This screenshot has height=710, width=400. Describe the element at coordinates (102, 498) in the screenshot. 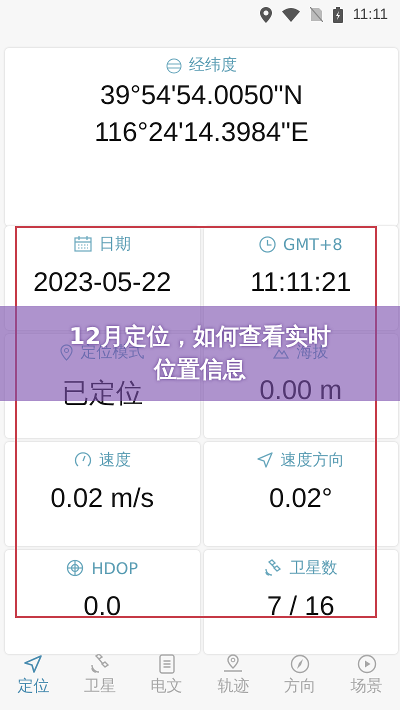

I see `info-value: 0.02 m/s` at that location.